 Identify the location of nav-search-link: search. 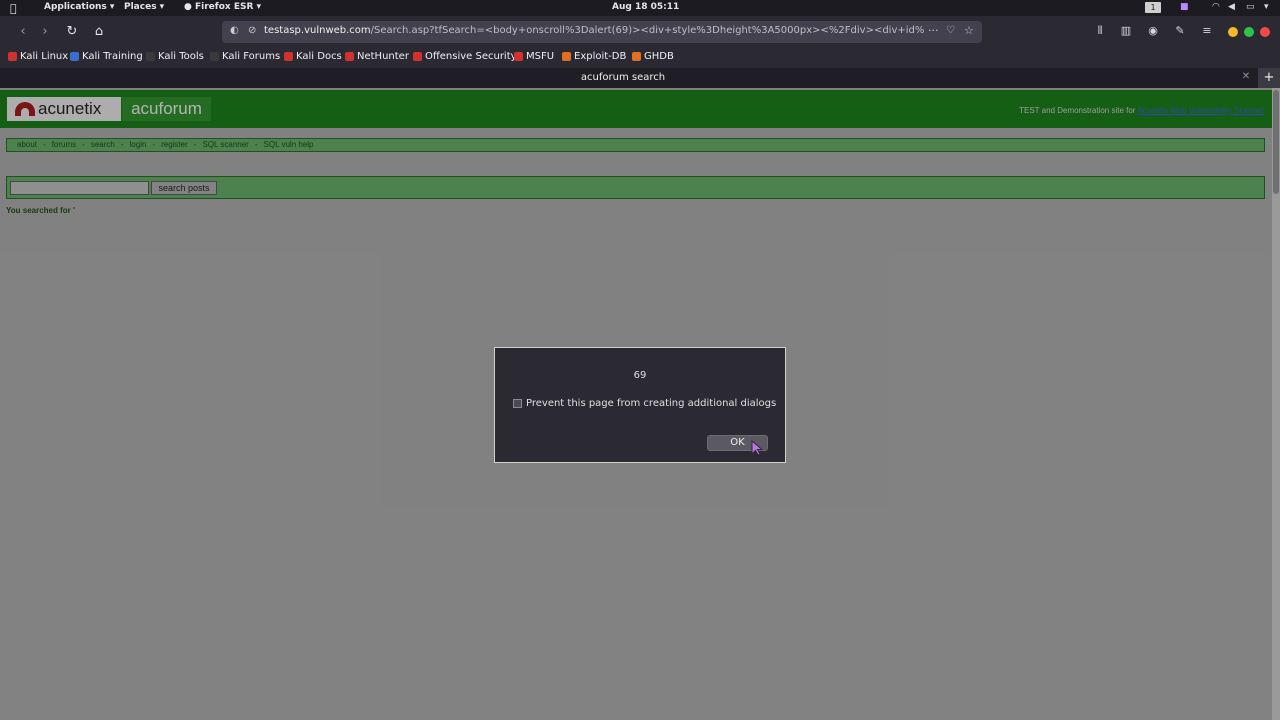
(103, 144).